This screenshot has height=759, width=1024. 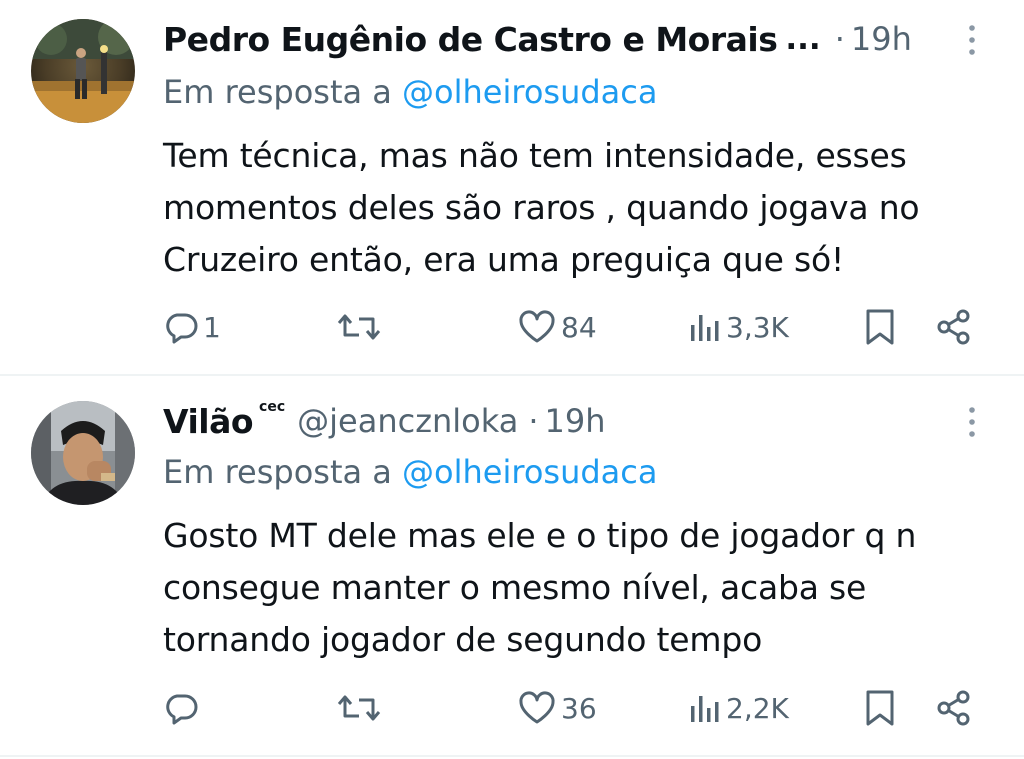 What do you see at coordinates (579, 327) in the screenshot?
I see `like-count: 84` at bounding box center [579, 327].